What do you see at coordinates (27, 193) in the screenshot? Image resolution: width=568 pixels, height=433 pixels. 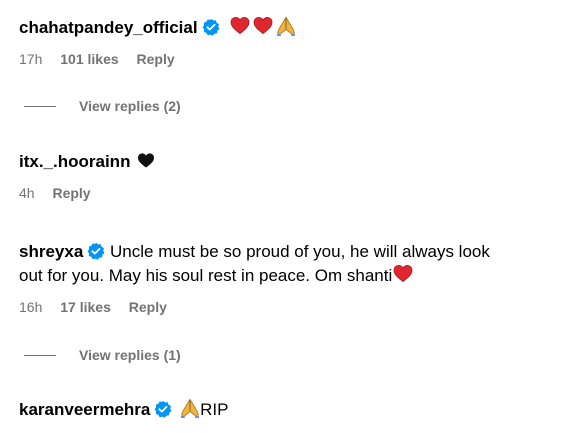 I see `timestamp: 4h` at bounding box center [27, 193].